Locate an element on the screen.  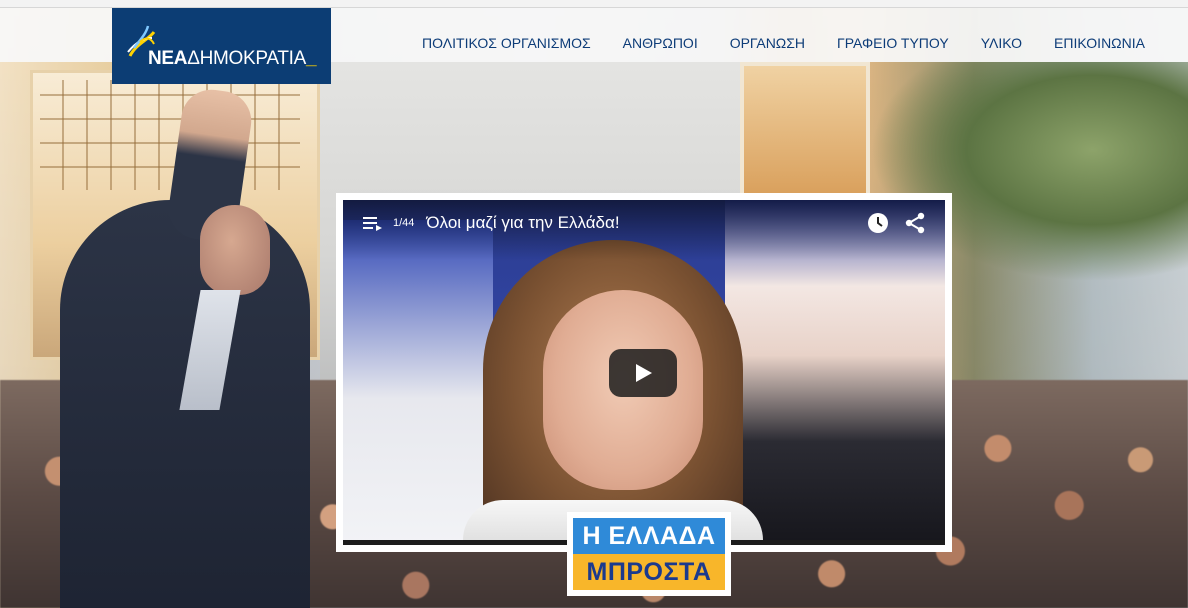
logo-cursor: _ is located at coordinates (311, 58).